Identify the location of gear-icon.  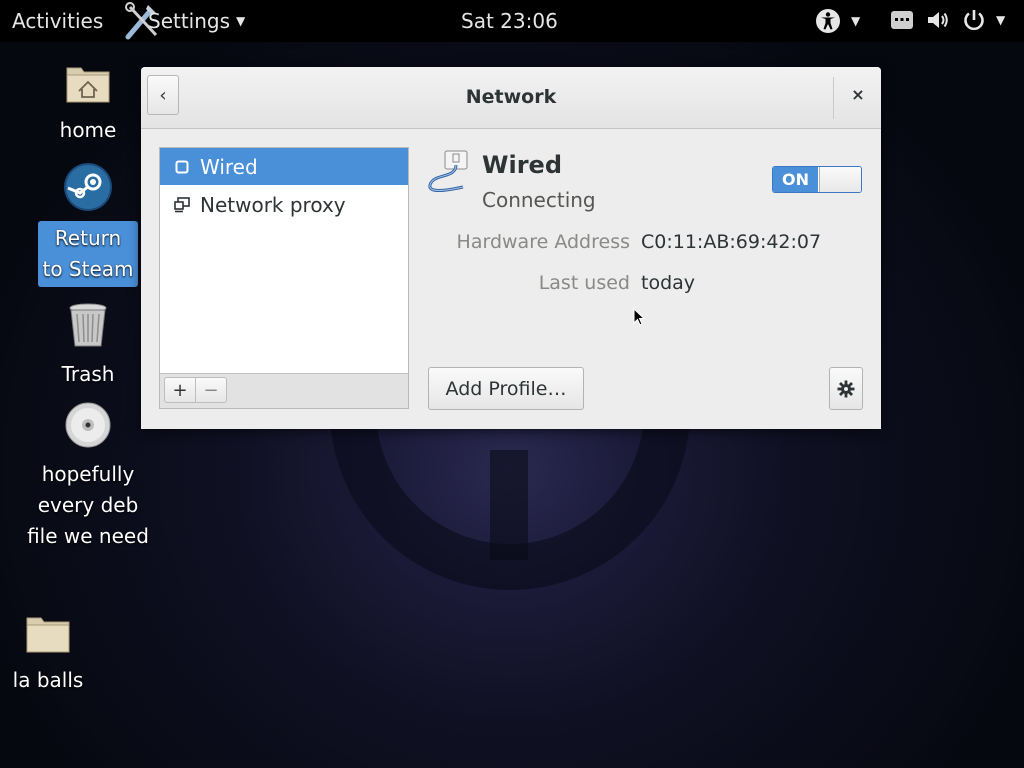
(846, 388).